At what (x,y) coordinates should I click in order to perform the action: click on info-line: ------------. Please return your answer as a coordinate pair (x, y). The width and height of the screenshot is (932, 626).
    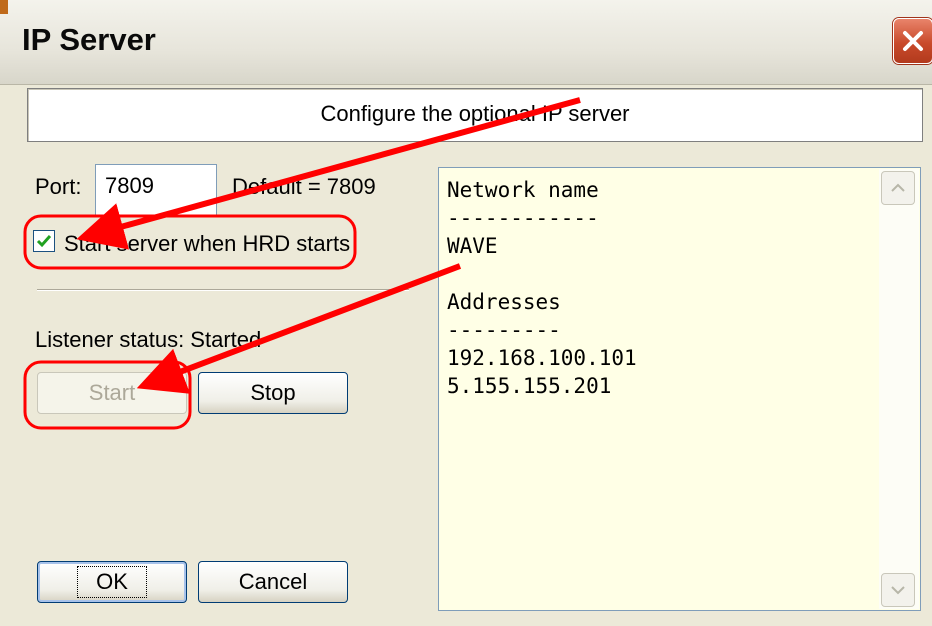
    Looking at the image, I should click on (523, 218).